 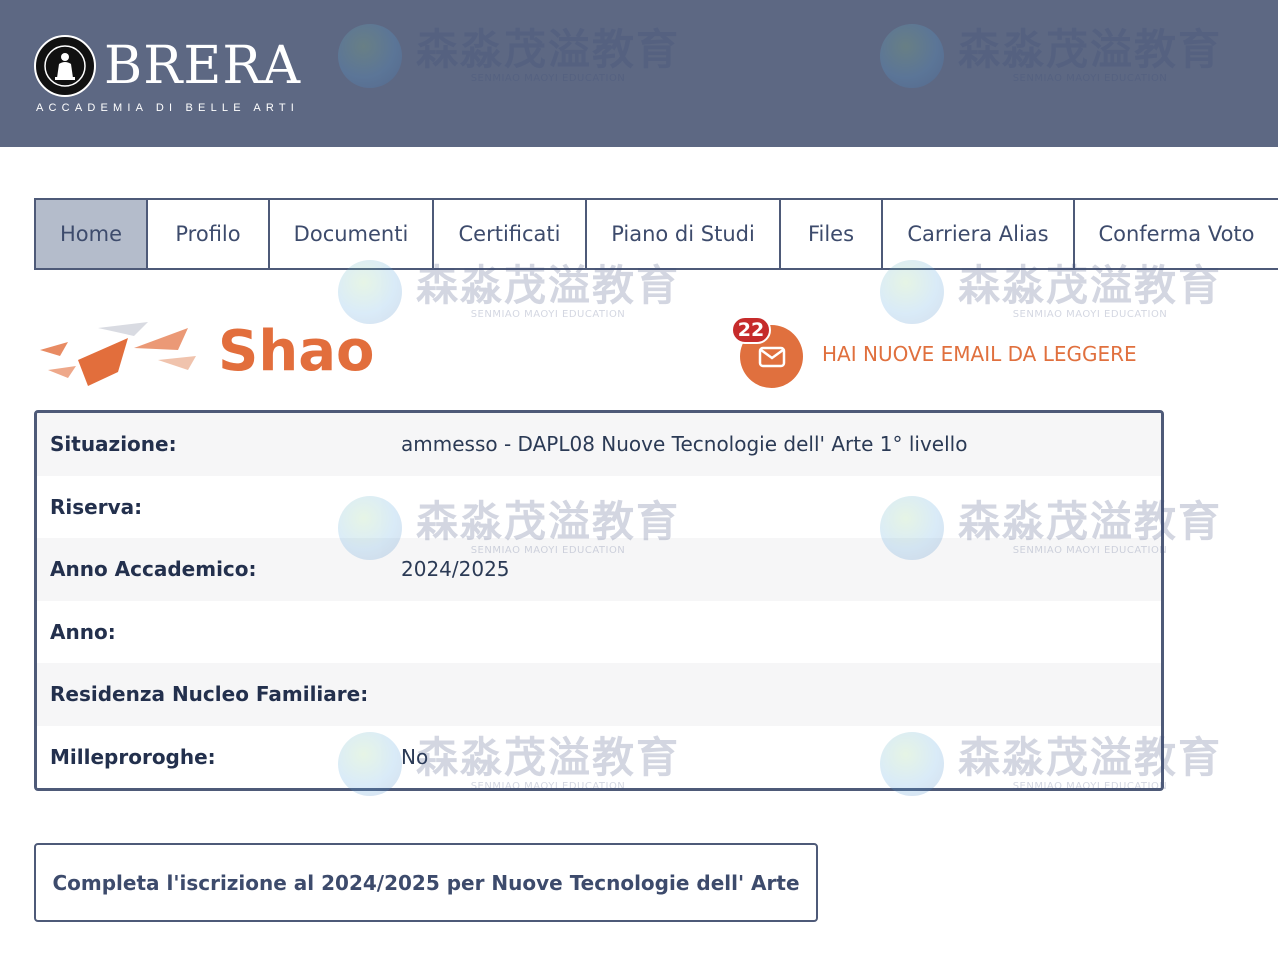 What do you see at coordinates (118, 355) in the screenshot?
I see `avatar` at bounding box center [118, 355].